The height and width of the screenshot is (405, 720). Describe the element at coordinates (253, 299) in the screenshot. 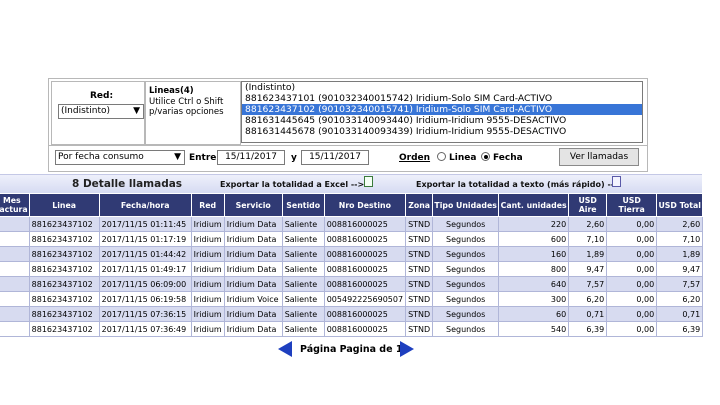

I see `table-cell: Iridium Voice` at that location.